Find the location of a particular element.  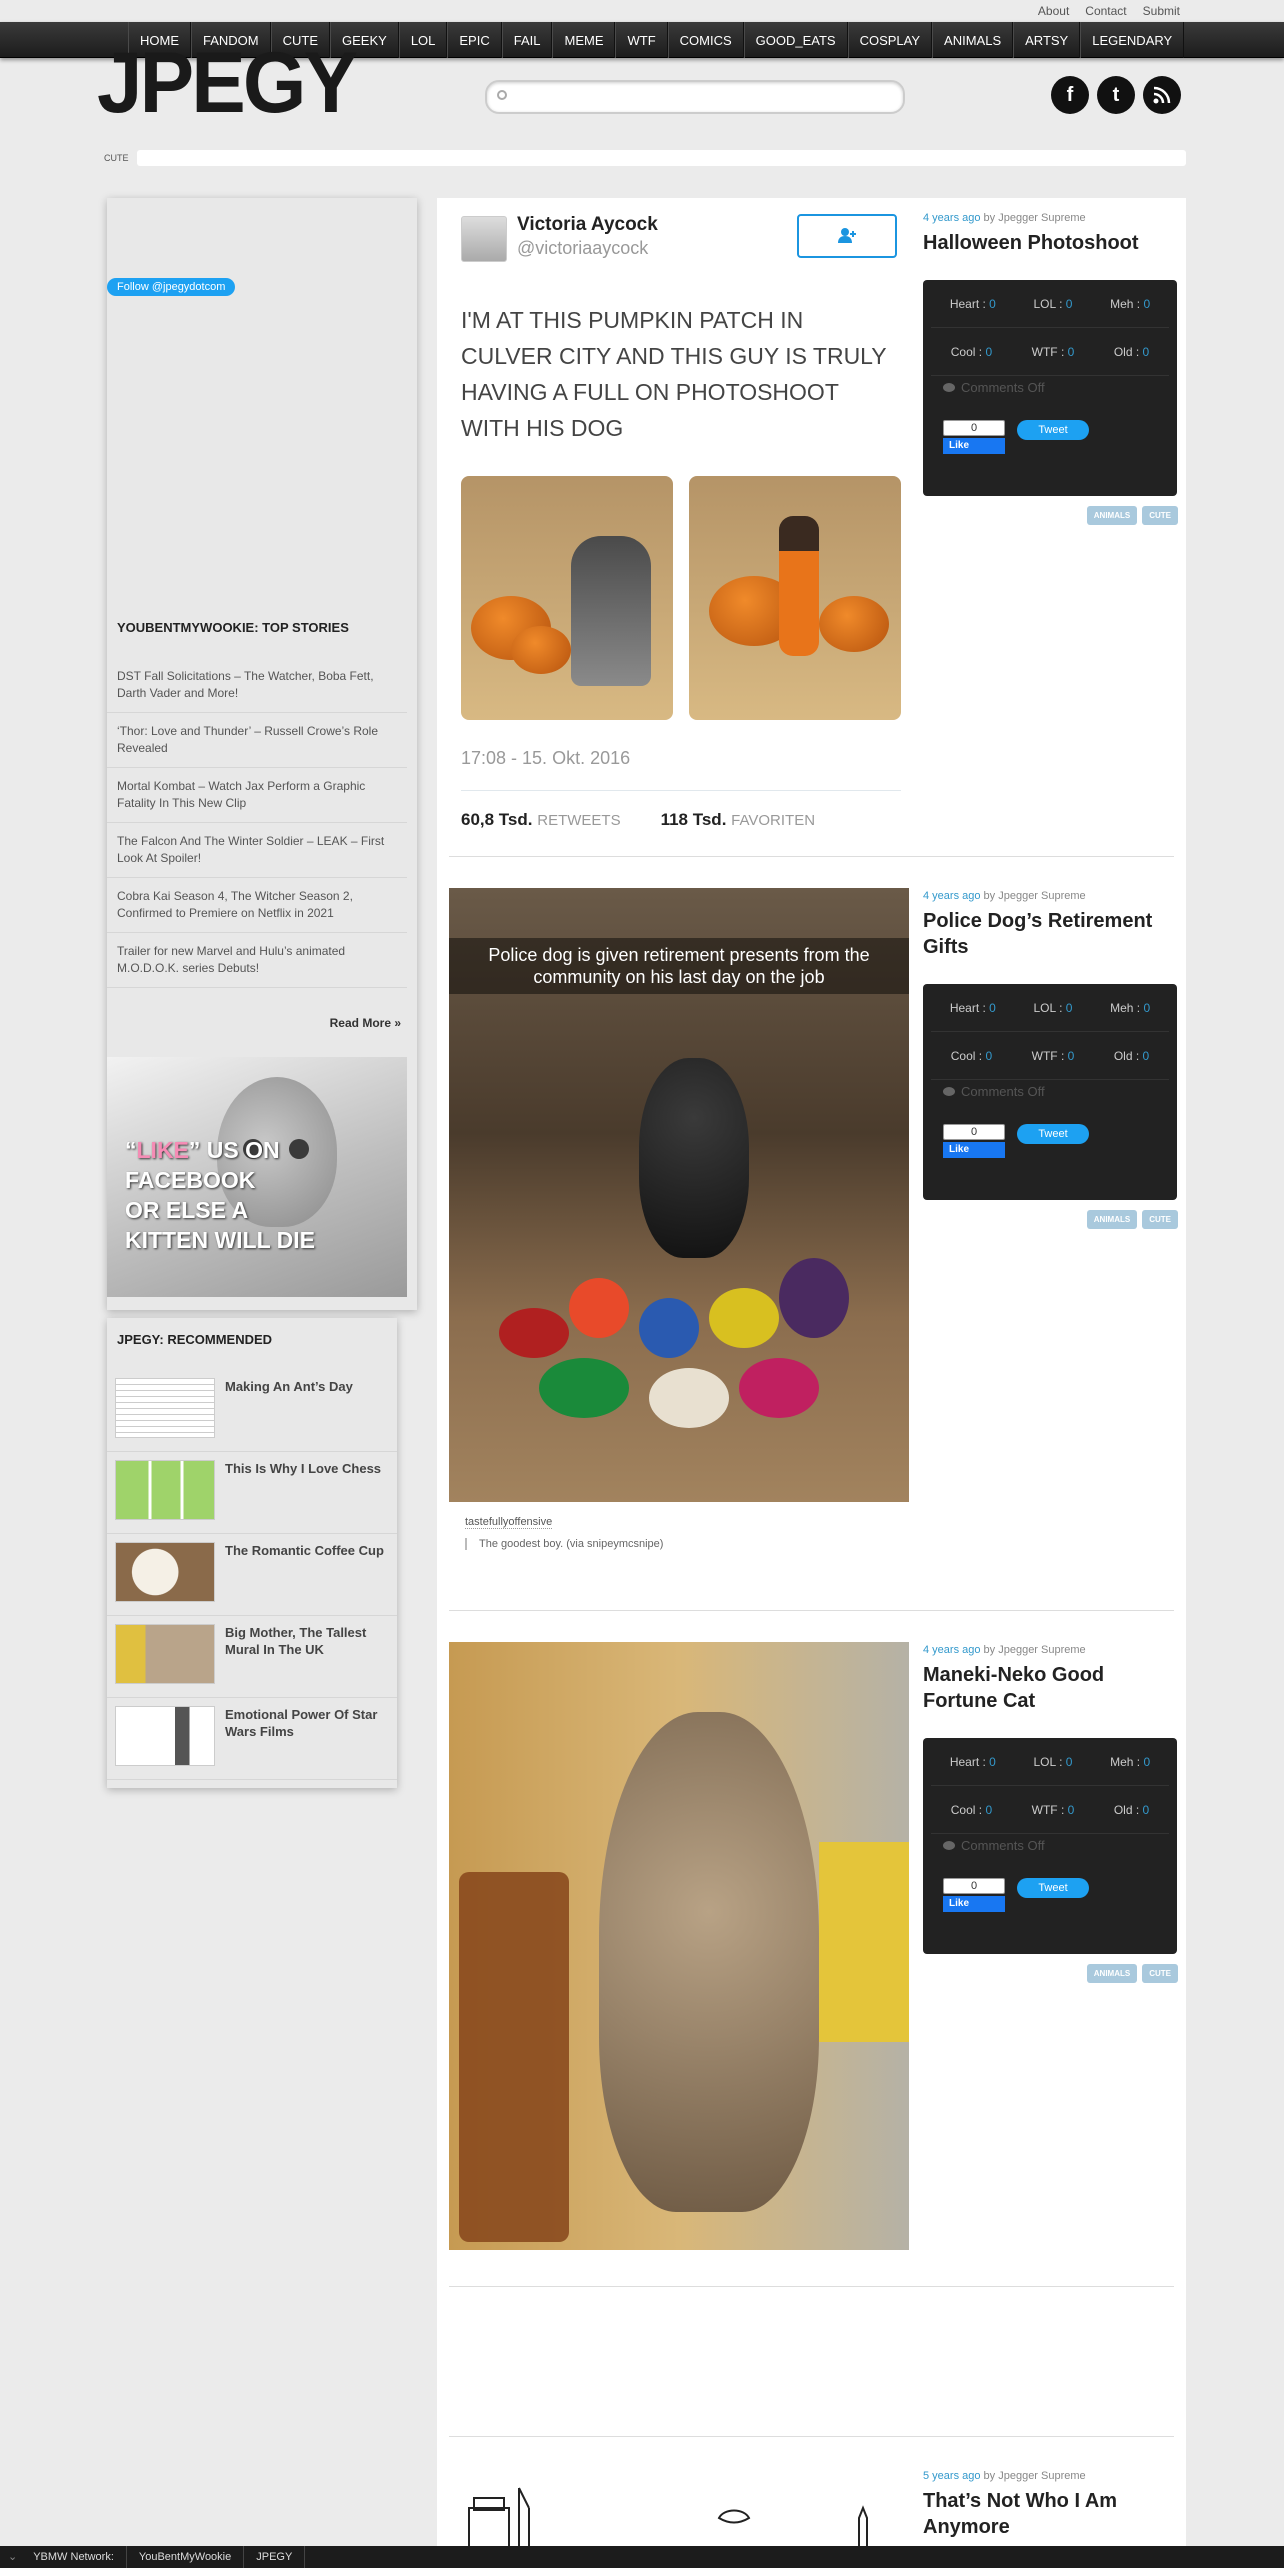

recommended-title: Making An Ant’s Day is located at coordinates (289, 1410).